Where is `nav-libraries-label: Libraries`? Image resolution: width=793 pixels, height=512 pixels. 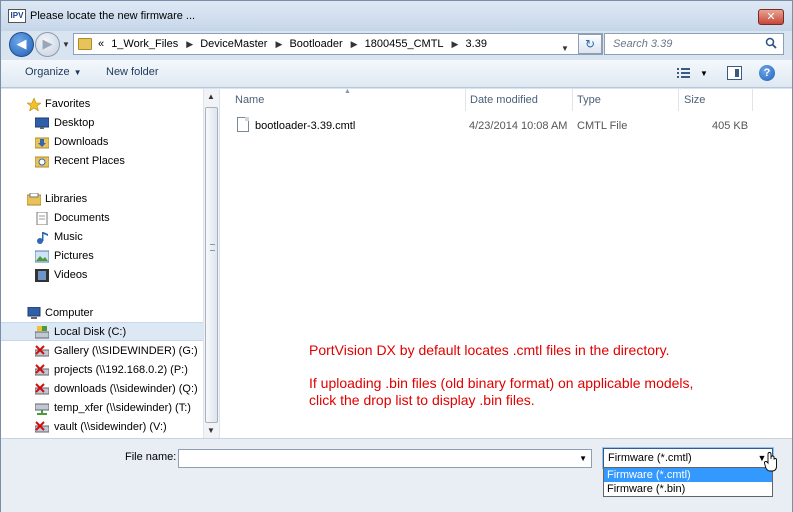
nav-libraries-label: Libraries is located at coordinates (66, 199).